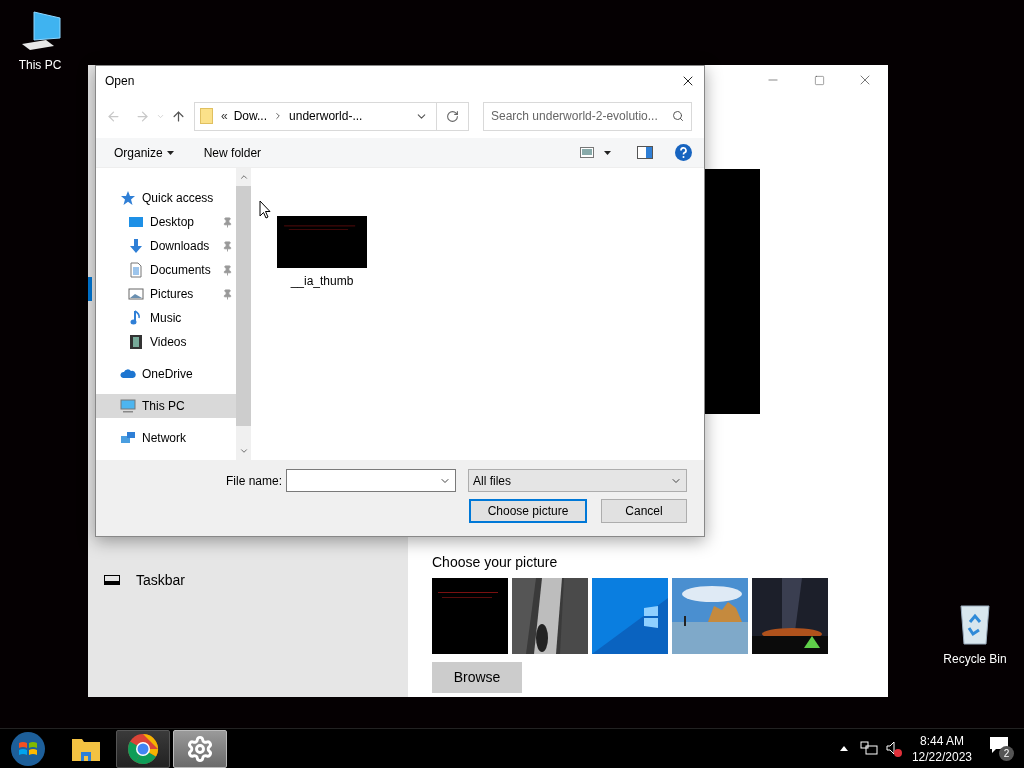 The width and height of the screenshot is (1024, 768). I want to click on start-orb-icon, so click(28, 748).